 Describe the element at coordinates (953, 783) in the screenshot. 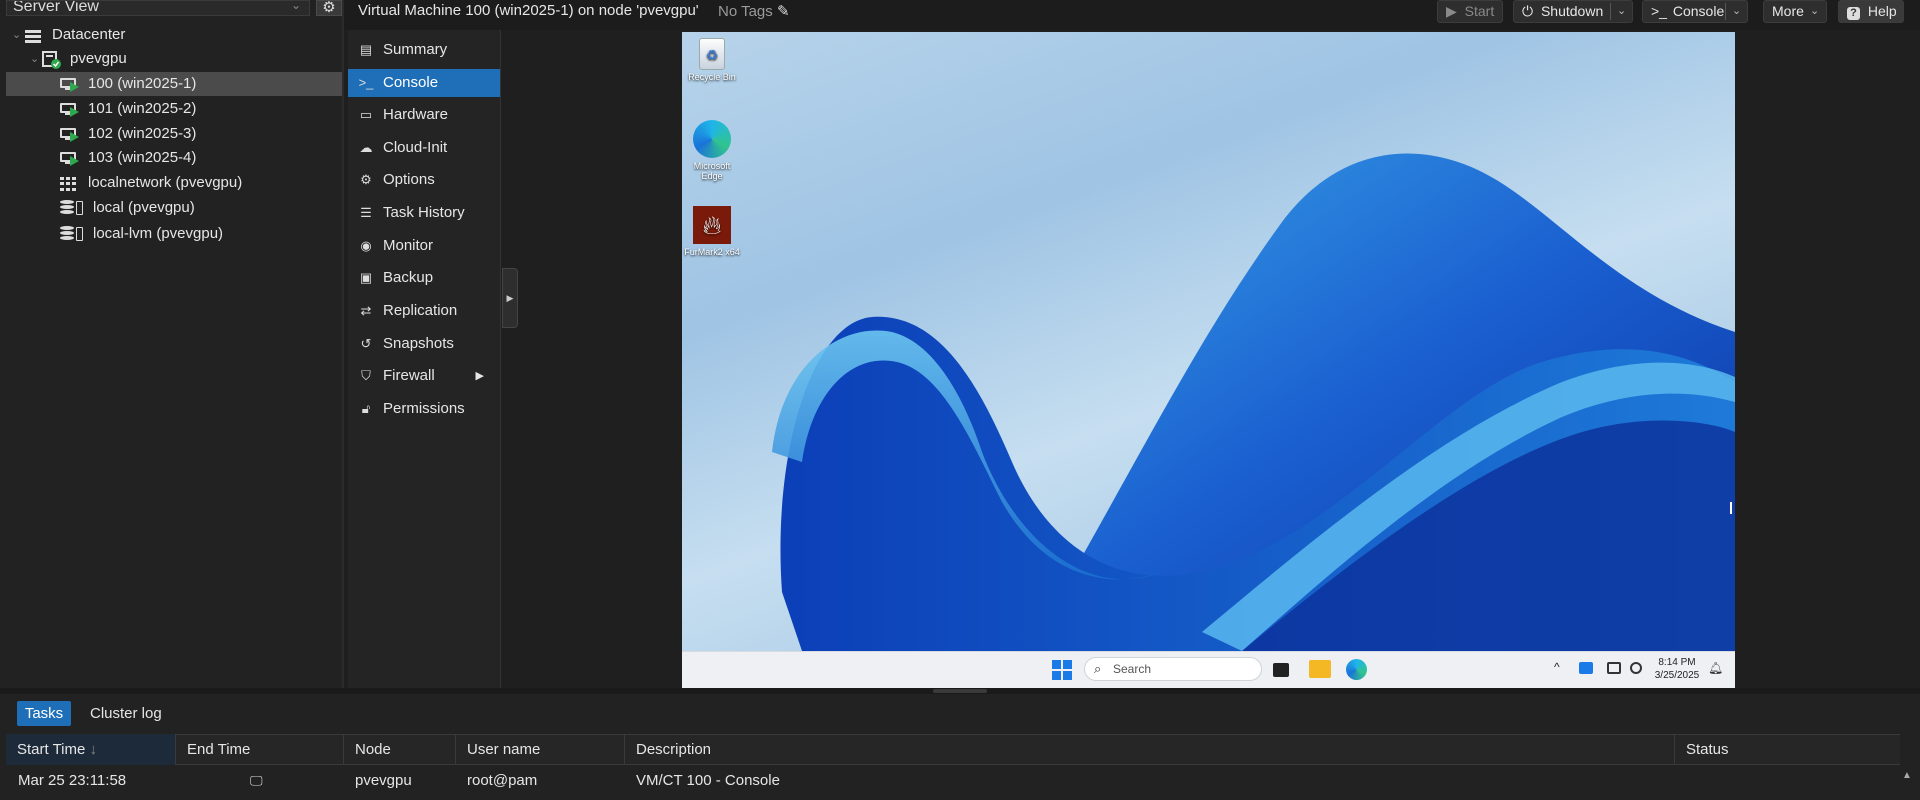

I see `table-row` at that location.